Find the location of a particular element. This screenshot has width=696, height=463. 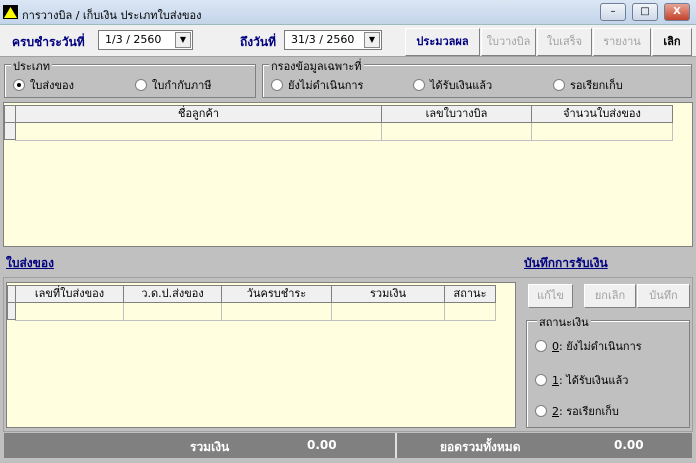

maximize-button: □ is located at coordinates (645, 12).